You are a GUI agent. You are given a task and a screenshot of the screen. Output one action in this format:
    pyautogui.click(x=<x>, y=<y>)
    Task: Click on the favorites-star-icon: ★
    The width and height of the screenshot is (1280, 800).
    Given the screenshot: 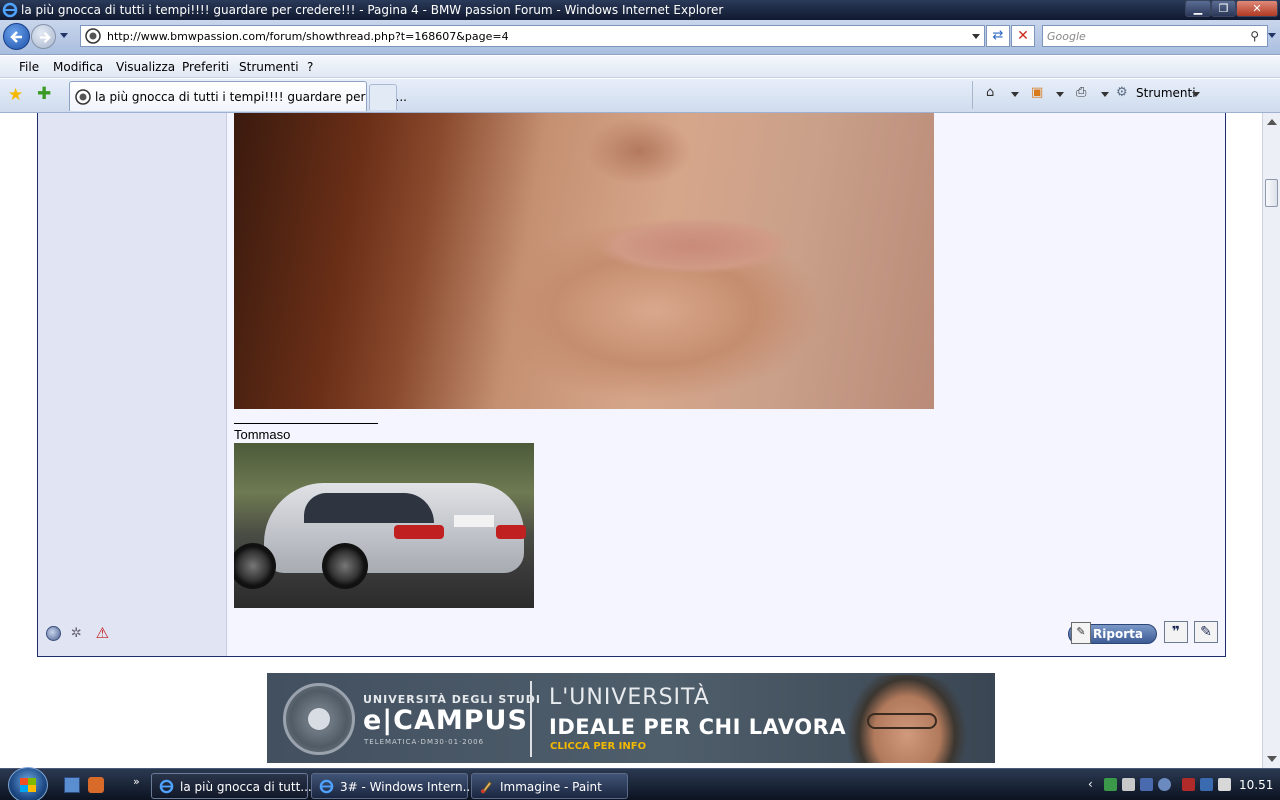 What is the action you would take?
    pyautogui.click(x=15, y=95)
    